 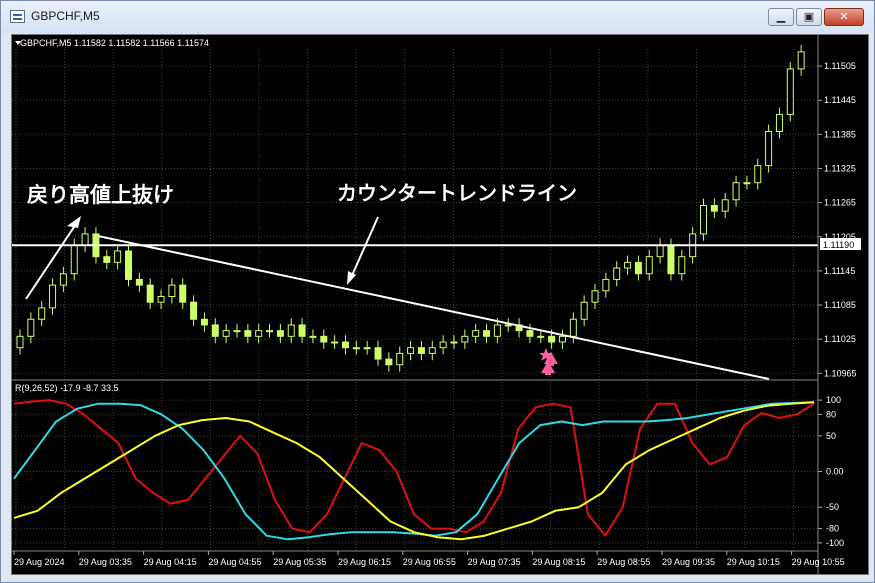 What do you see at coordinates (818, 562) in the screenshot?
I see `time-tick-label: 29 Aug 10:55` at bounding box center [818, 562].